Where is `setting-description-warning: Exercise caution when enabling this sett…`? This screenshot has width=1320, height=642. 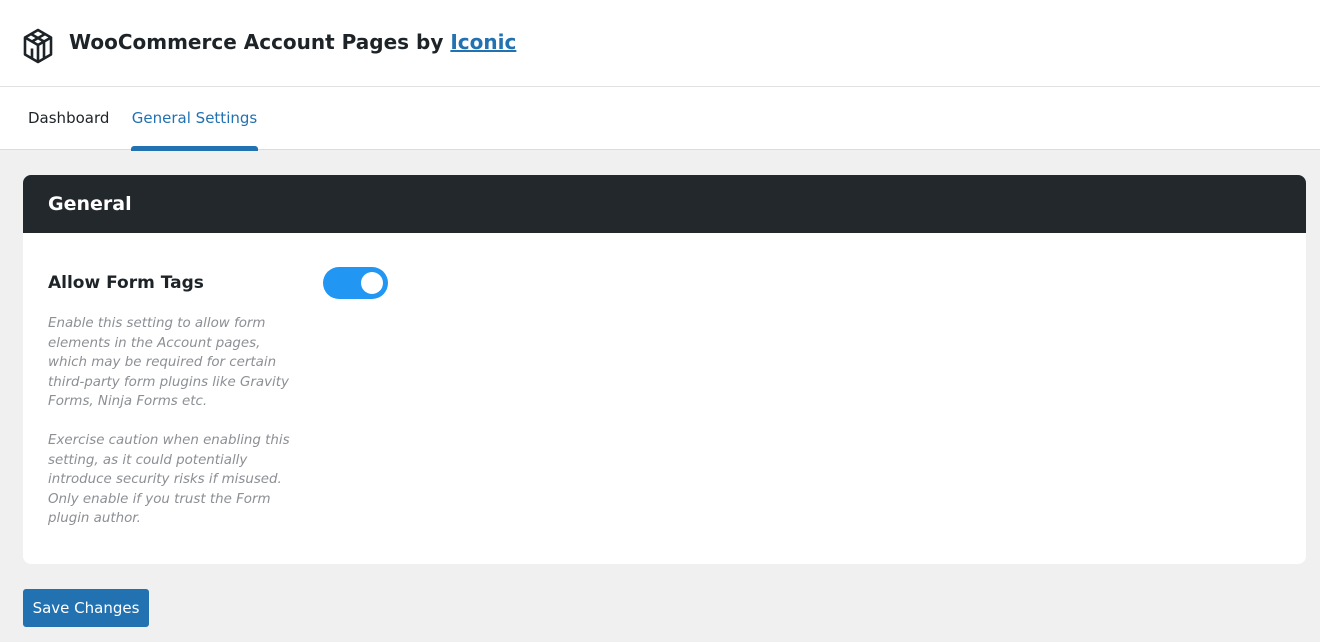
setting-description-warning: Exercise caution when enabling this sett… is located at coordinates (169, 479).